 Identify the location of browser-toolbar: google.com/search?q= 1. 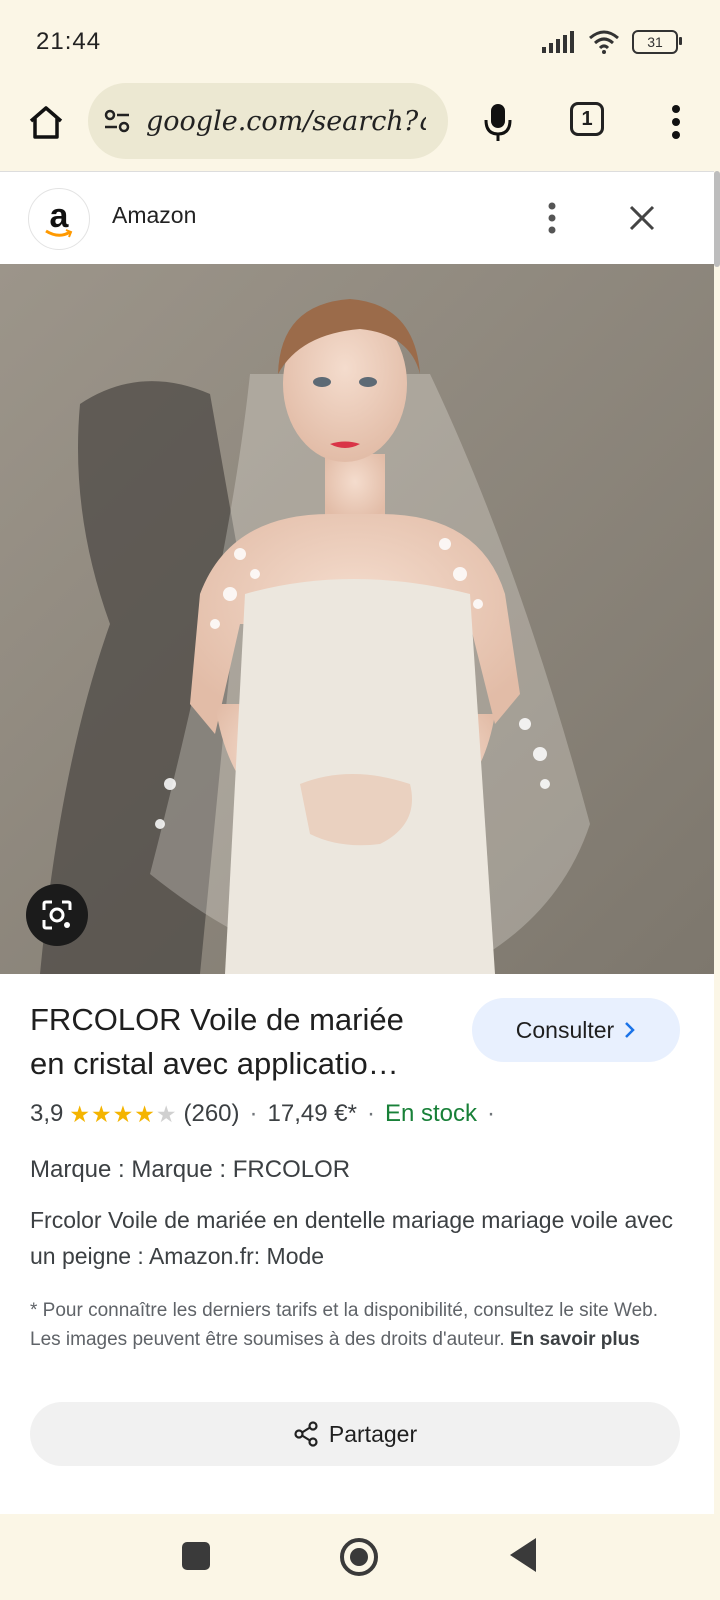
(360, 125).